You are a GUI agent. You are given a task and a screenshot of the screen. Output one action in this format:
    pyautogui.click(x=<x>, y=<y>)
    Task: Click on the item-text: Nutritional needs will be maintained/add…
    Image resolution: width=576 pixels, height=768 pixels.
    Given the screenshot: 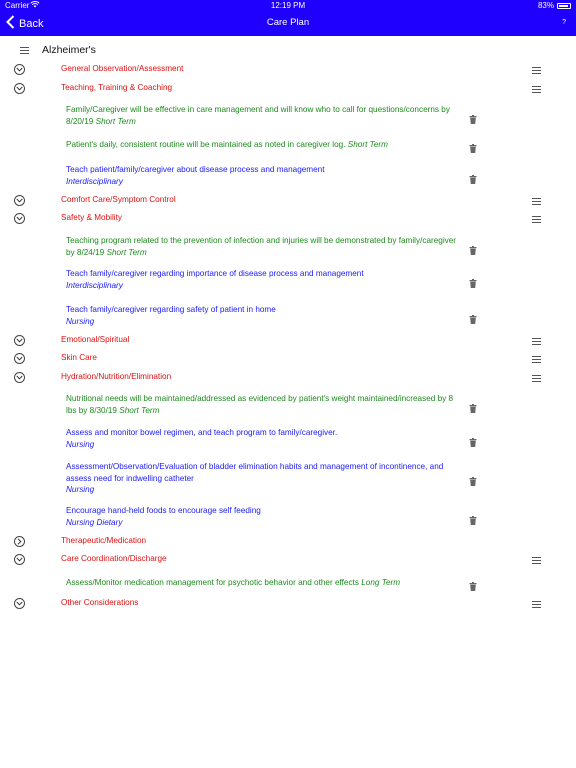 What is the action you would take?
    pyautogui.click(x=264, y=404)
    